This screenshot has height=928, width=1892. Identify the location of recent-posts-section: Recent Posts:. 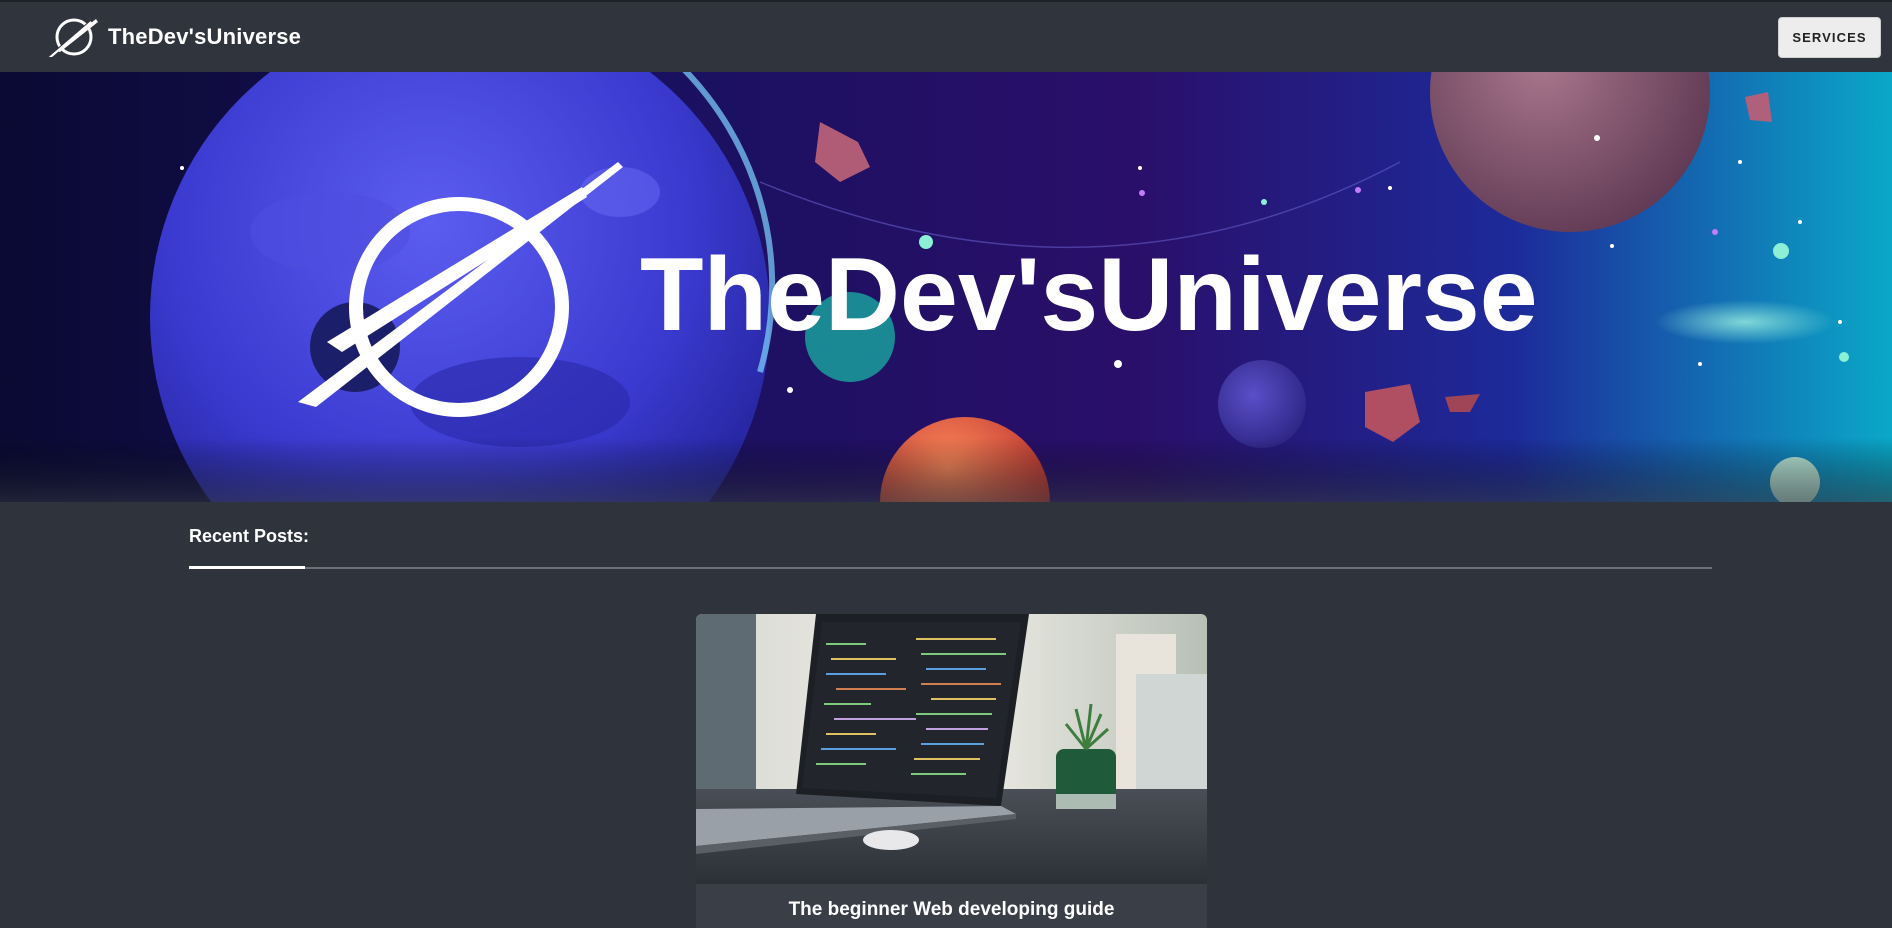
(950, 535).